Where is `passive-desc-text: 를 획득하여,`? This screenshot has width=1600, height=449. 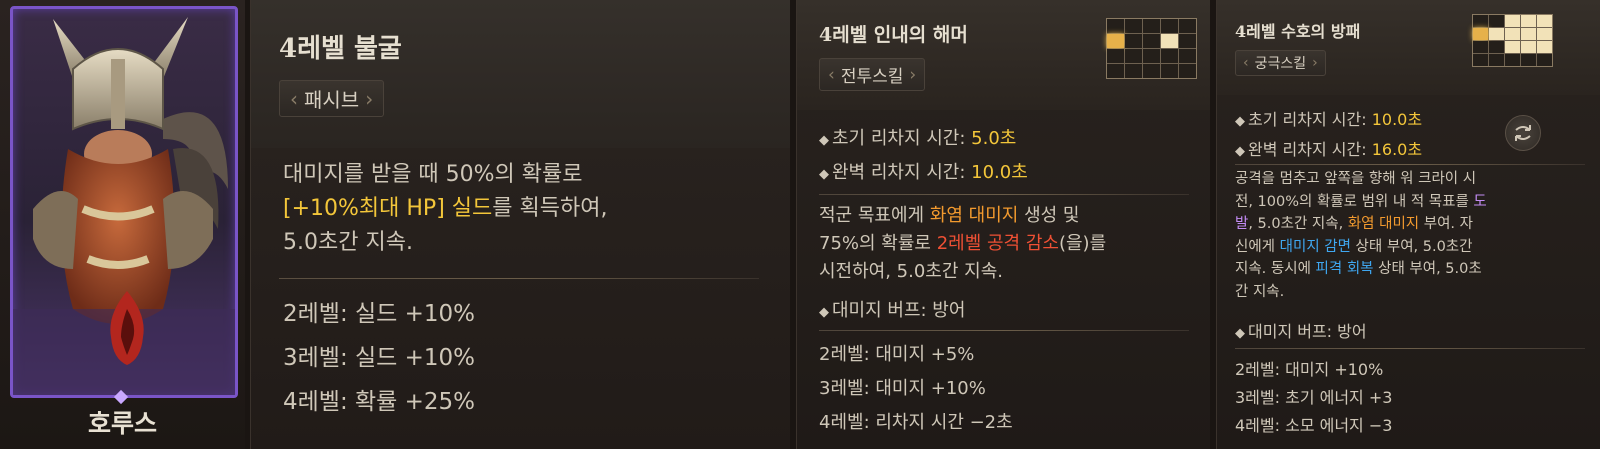 passive-desc-text: 를 획득하여, is located at coordinates (550, 208).